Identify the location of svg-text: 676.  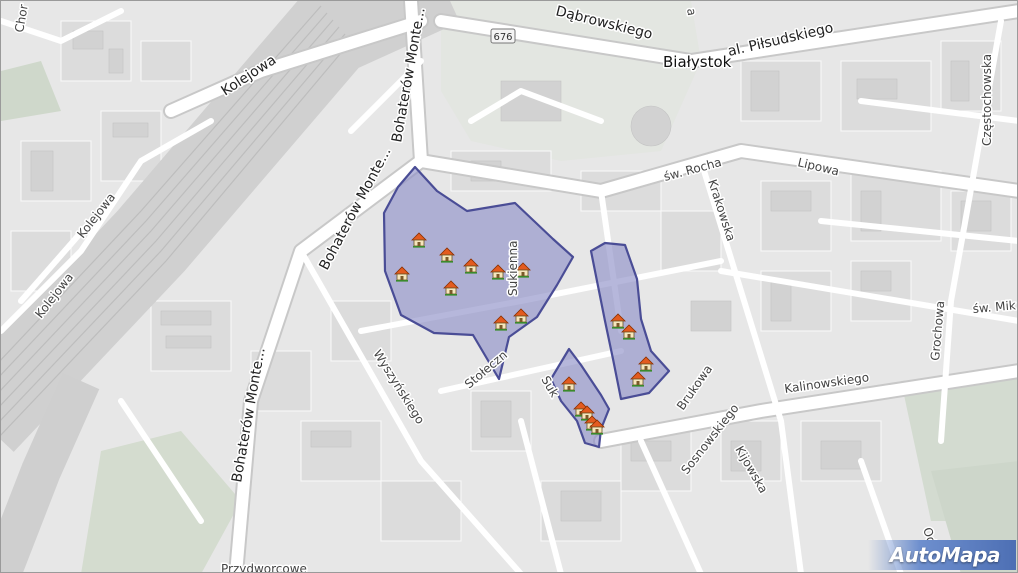
(502, 37).